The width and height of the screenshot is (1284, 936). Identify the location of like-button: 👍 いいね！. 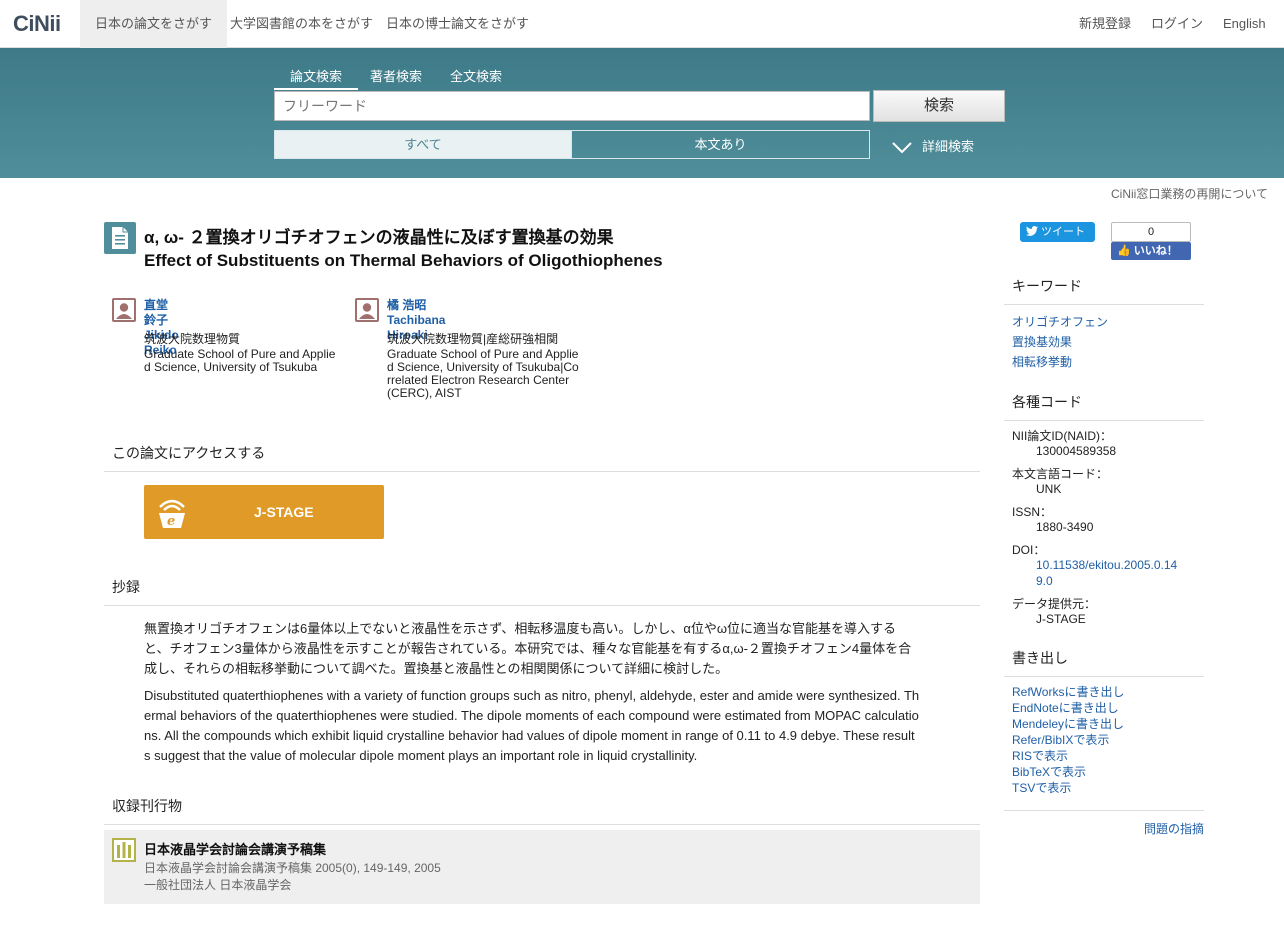
(1151, 251).